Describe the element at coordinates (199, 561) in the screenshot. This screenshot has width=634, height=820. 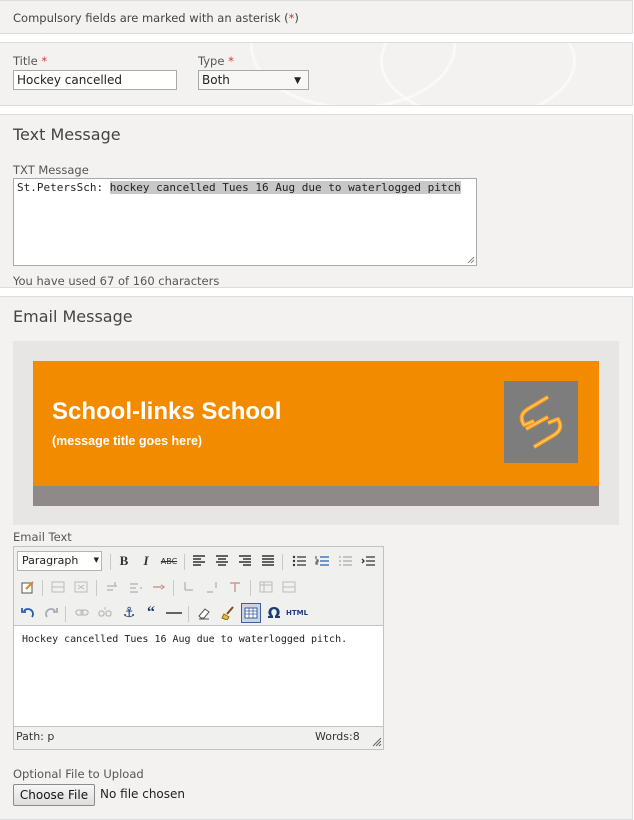
I see `align-left-icon` at that location.